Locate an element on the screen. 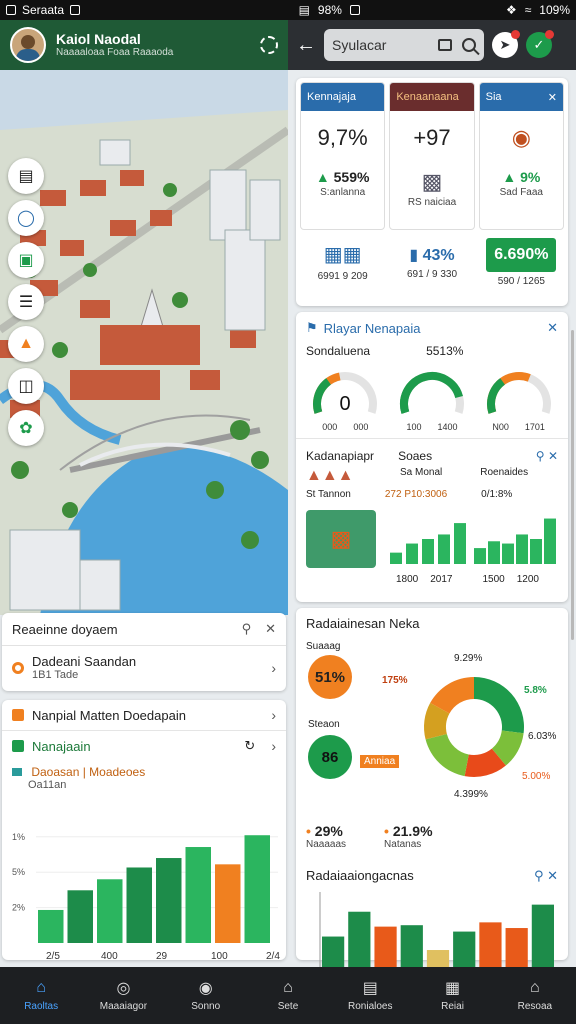 The image size is (576, 1024). nav-item-5: ▦ Reiai is located at coordinates (453, 995).